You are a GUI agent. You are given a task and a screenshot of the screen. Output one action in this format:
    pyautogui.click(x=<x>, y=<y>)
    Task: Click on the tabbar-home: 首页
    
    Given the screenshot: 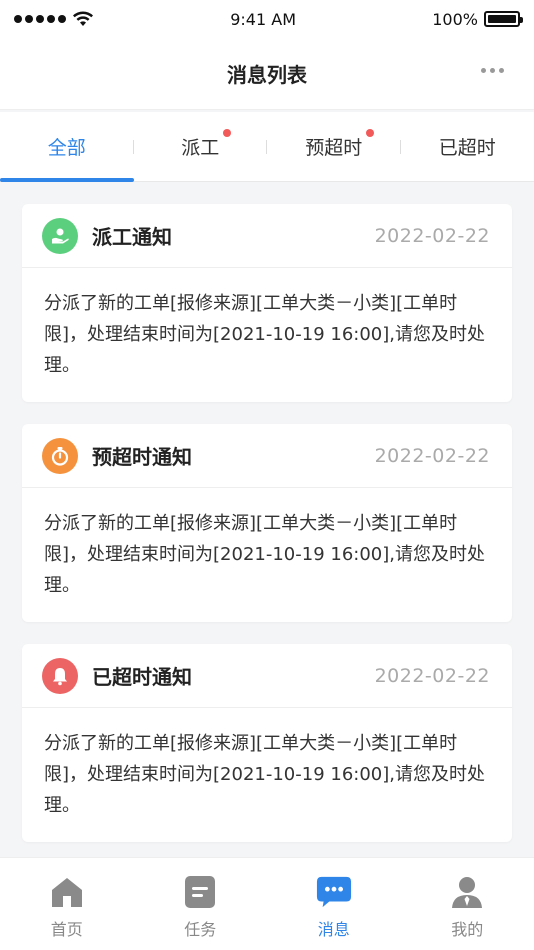 What is the action you would take?
    pyautogui.click(x=67, y=904)
    